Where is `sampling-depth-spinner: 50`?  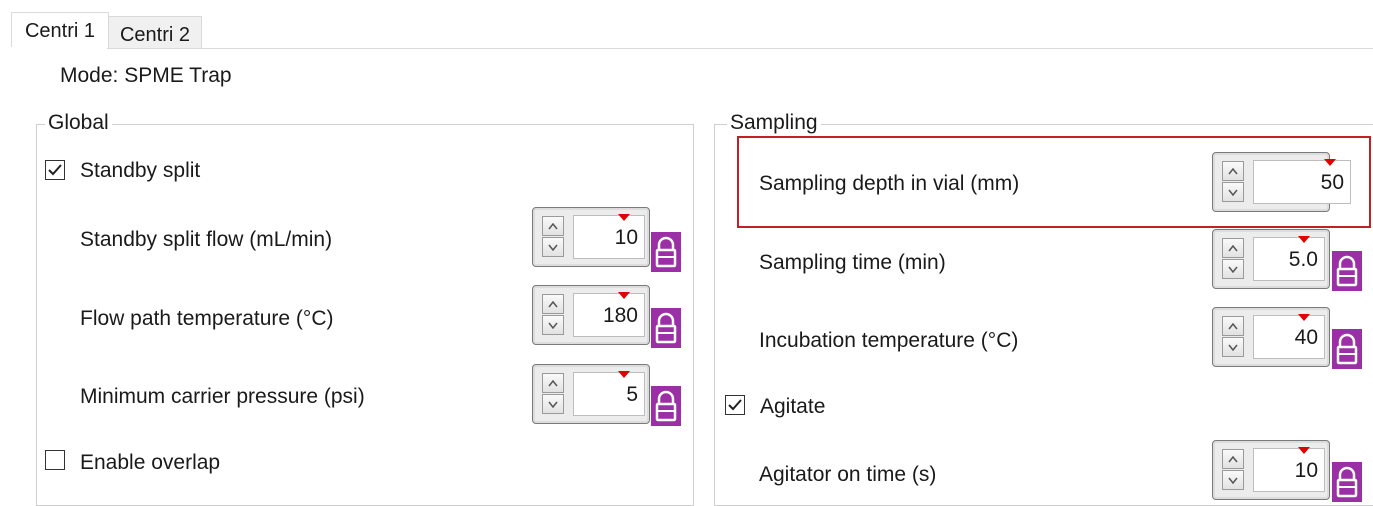
sampling-depth-spinner: 50 is located at coordinates (1281, 182).